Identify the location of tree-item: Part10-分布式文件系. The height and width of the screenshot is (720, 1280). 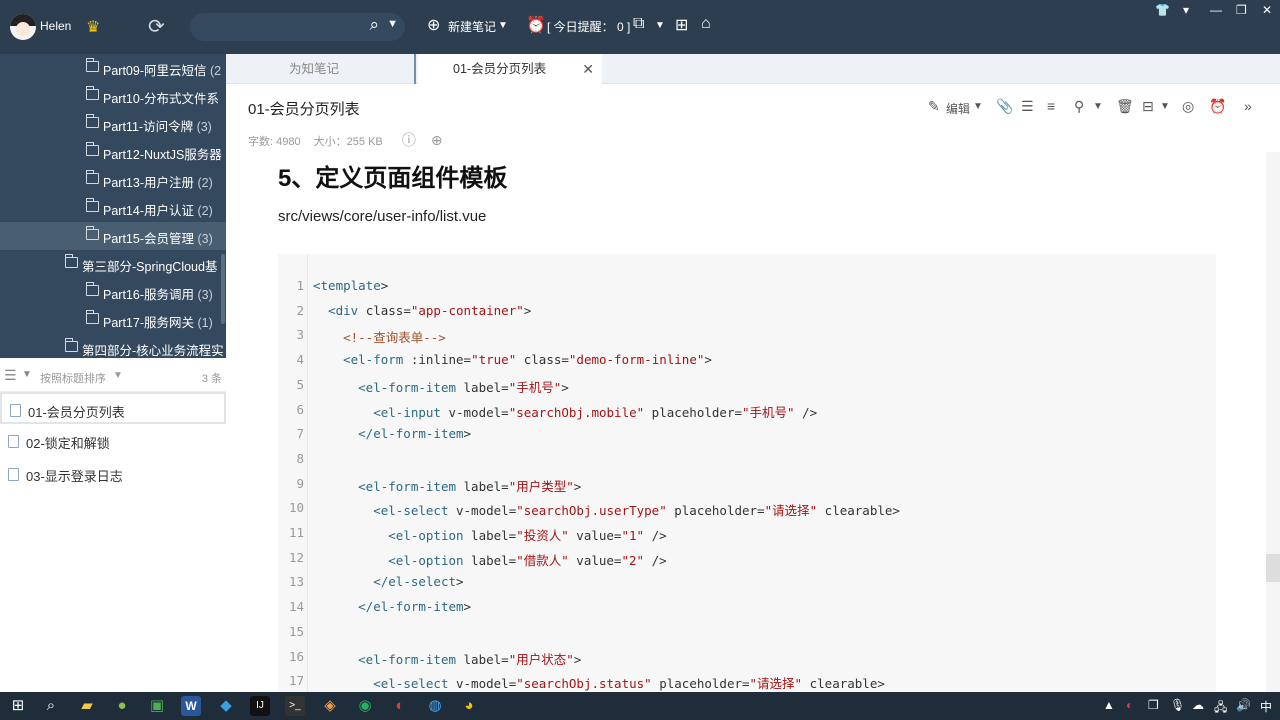
(113, 96).